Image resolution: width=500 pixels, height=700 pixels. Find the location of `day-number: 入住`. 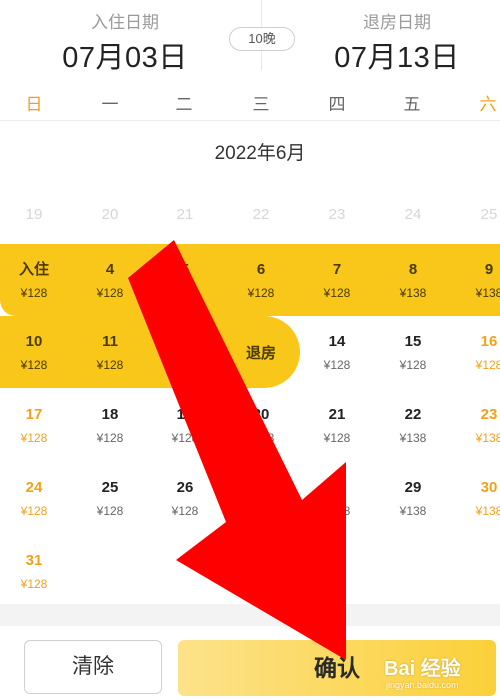

day-number: 入住 is located at coordinates (33, 269).